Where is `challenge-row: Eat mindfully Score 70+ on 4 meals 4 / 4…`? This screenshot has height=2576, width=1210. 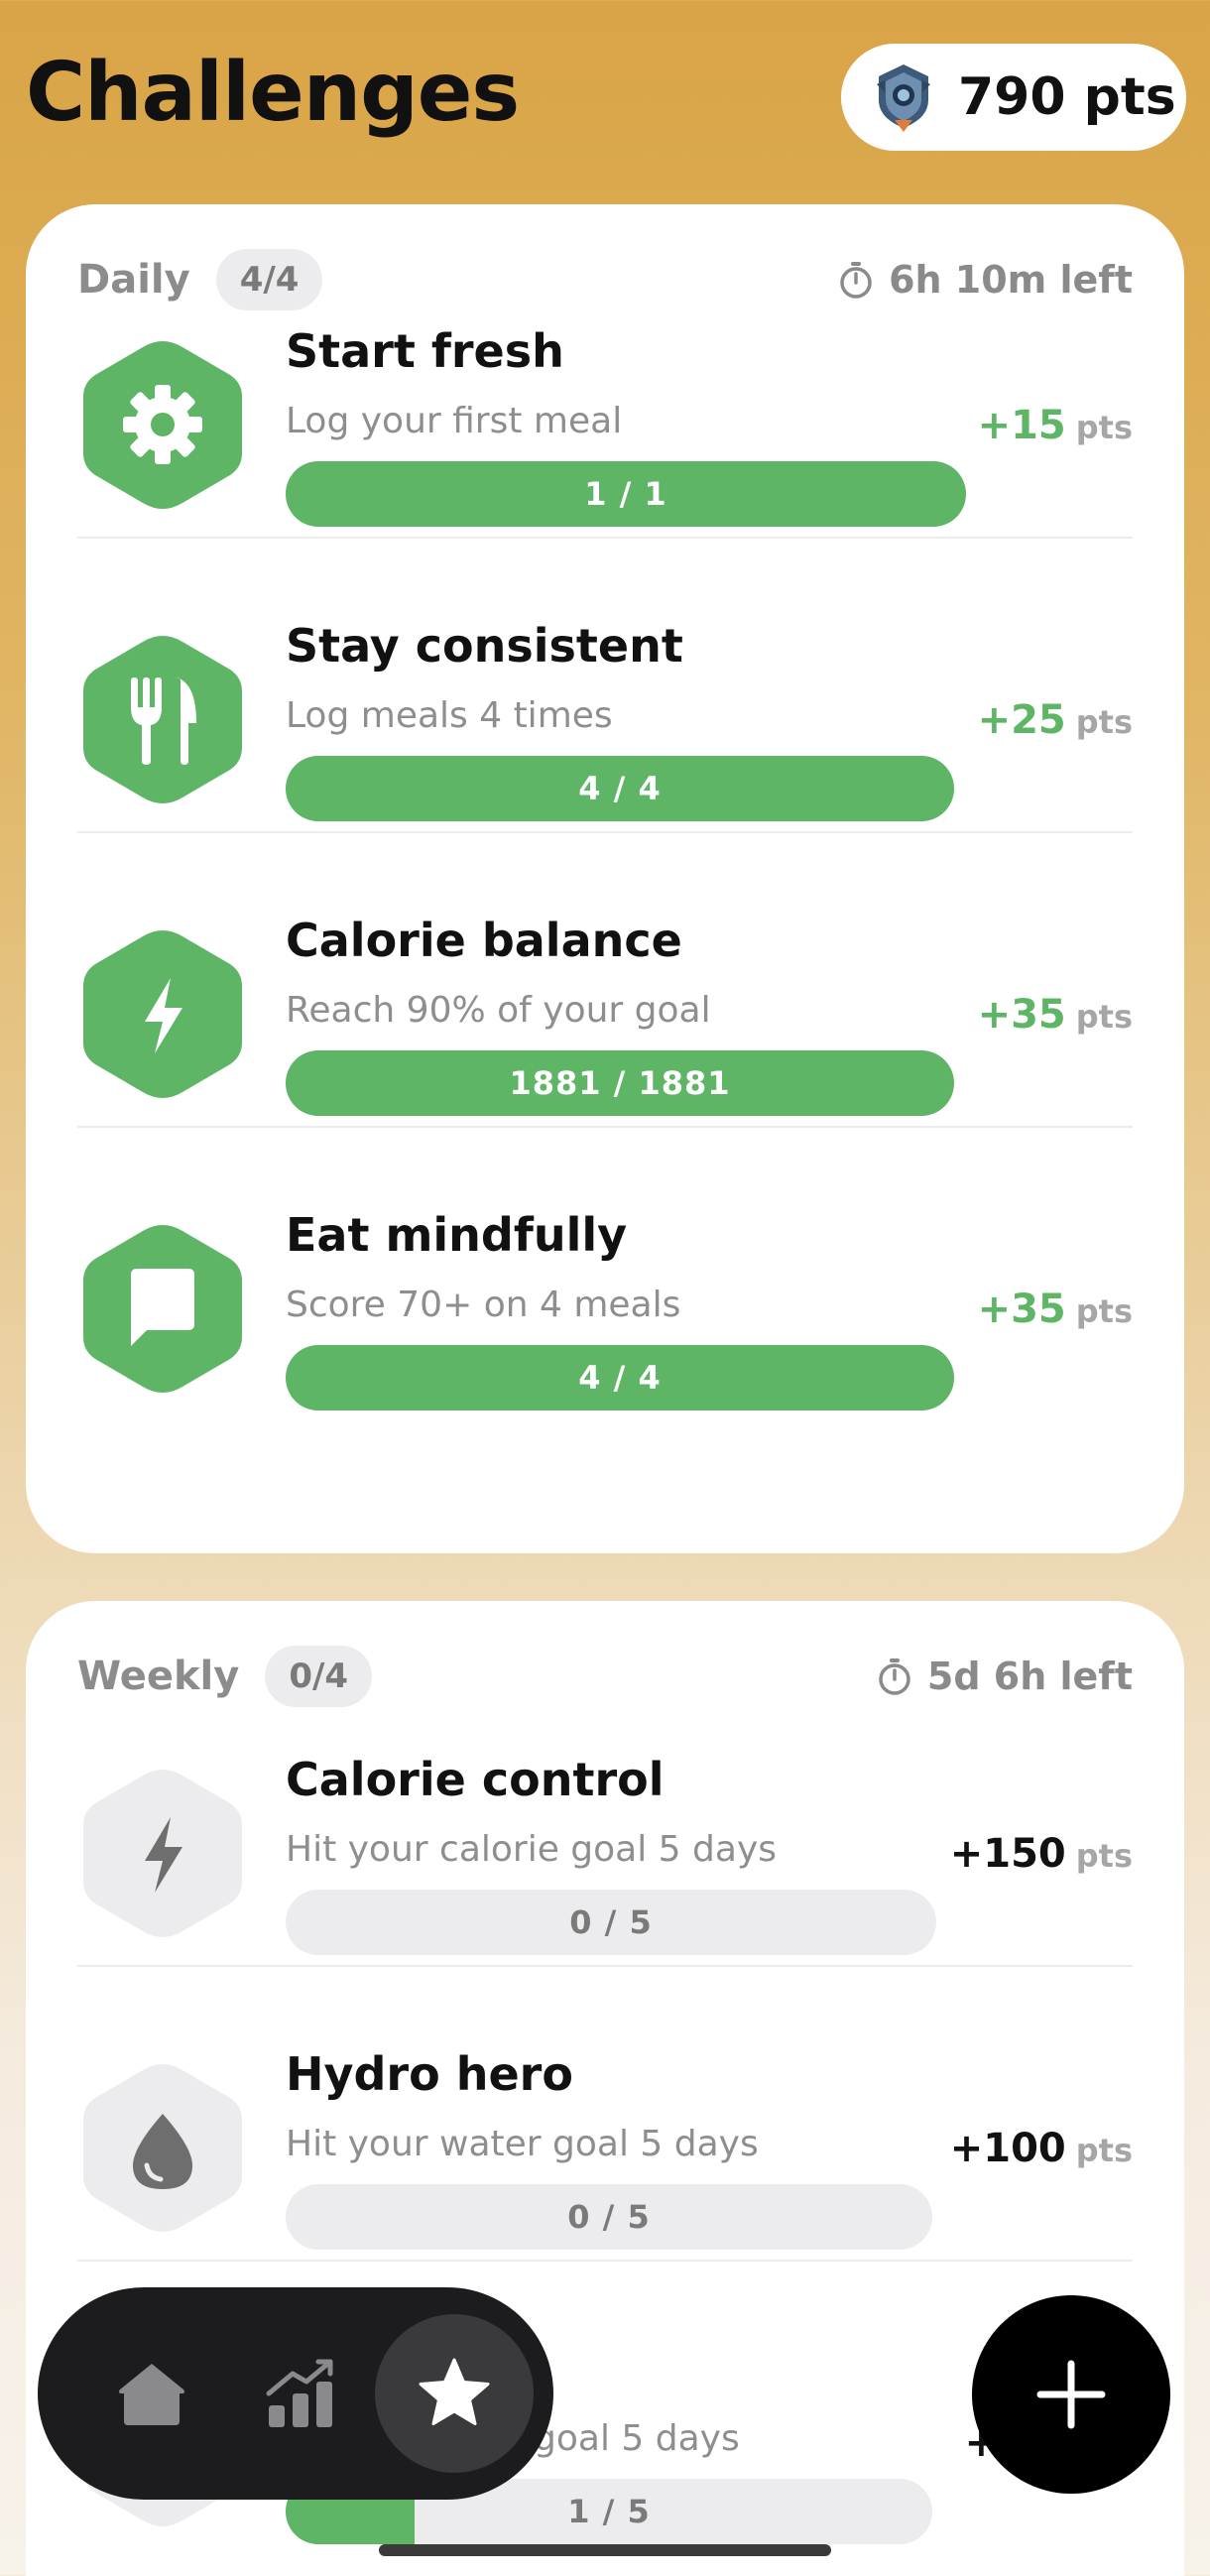
challenge-row: Eat mindfully Score 70+ on 4 meals 4 / 4… is located at coordinates (605, 1275).